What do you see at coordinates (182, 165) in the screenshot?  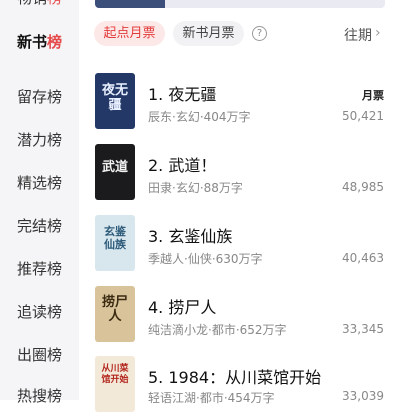 I see `book-title: 2. 武道！` at bounding box center [182, 165].